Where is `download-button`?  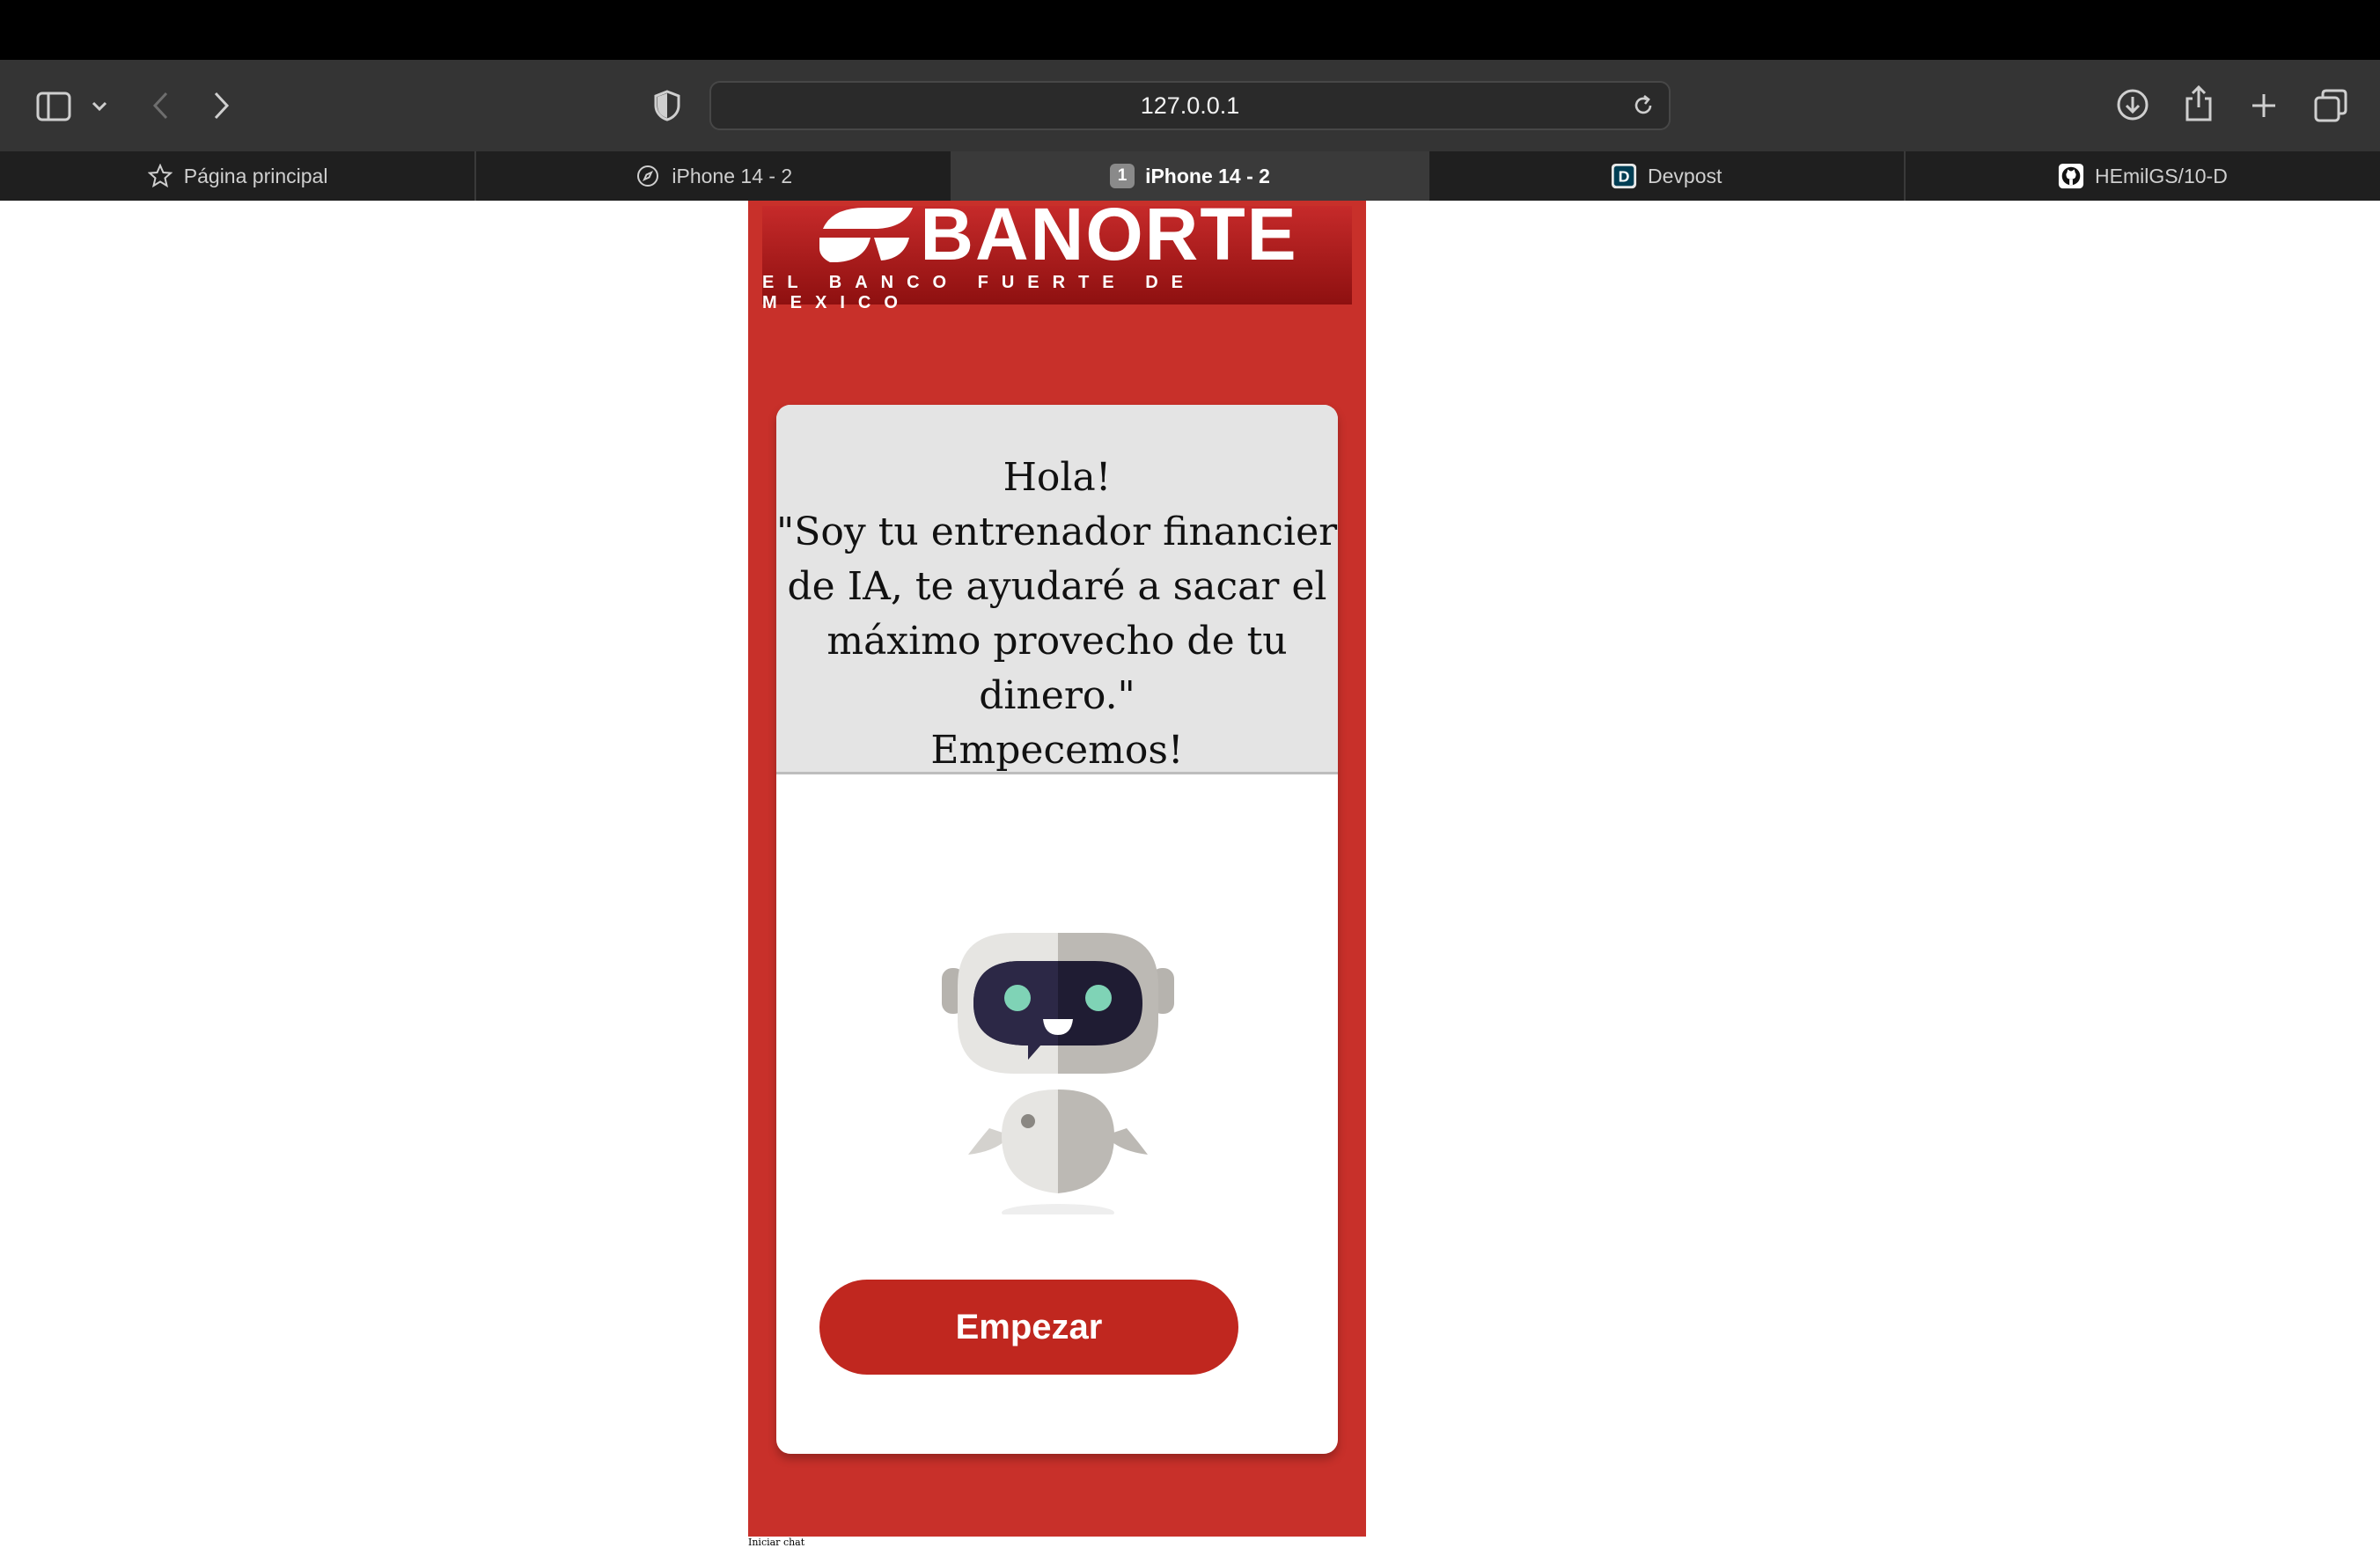
download-button is located at coordinates (2132, 105).